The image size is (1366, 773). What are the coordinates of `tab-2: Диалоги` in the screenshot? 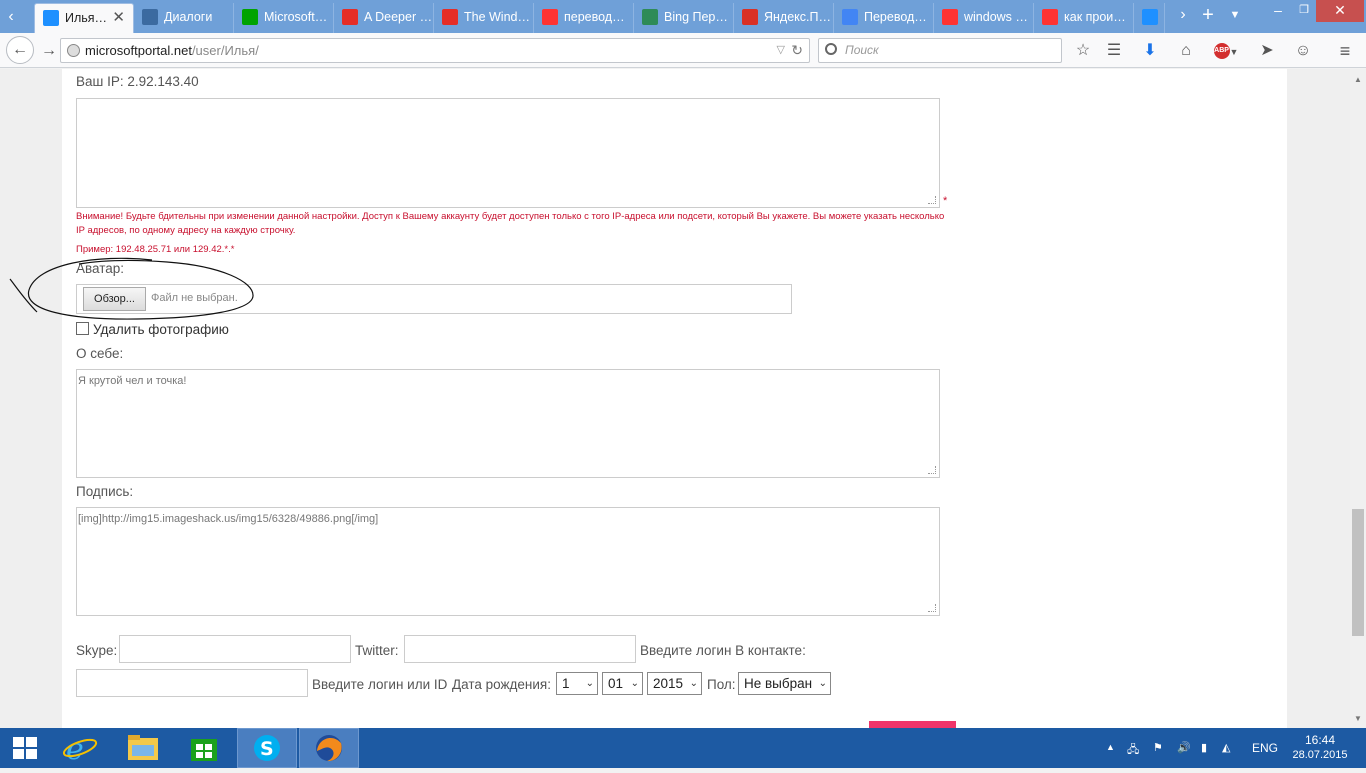 It's located at (184, 18).